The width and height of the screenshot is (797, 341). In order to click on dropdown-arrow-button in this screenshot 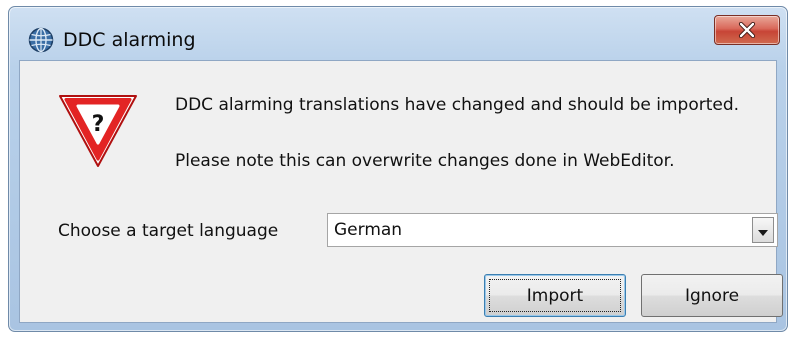, I will do `click(763, 230)`.